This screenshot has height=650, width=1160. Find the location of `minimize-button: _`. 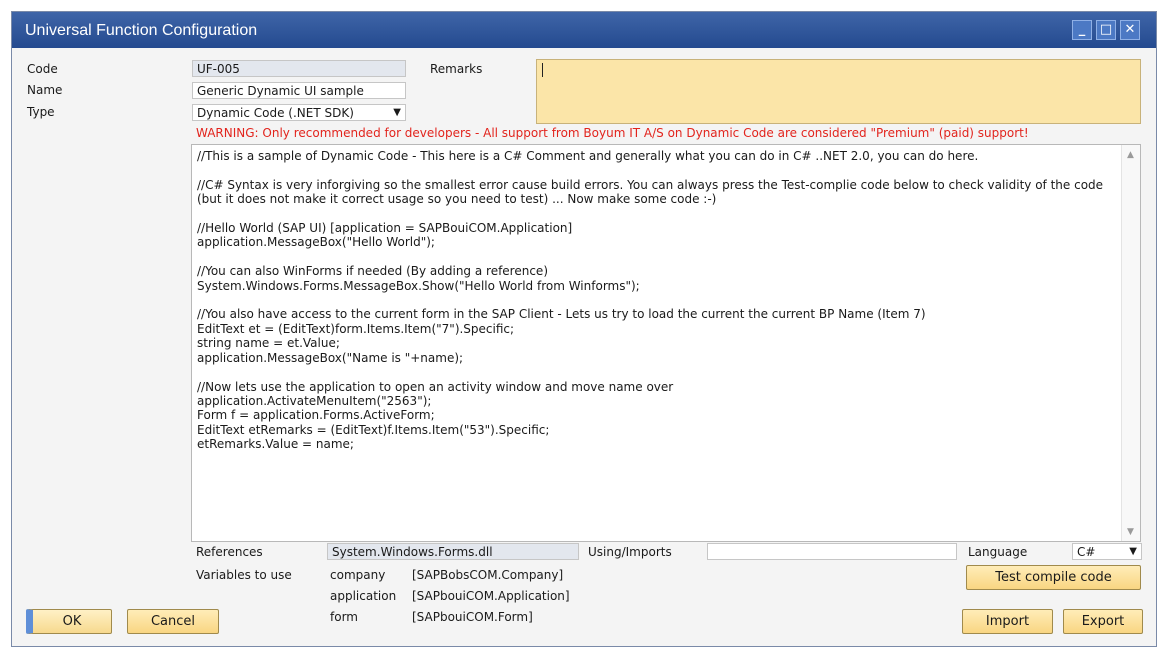

minimize-button: _ is located at coordinates (1082, 30).